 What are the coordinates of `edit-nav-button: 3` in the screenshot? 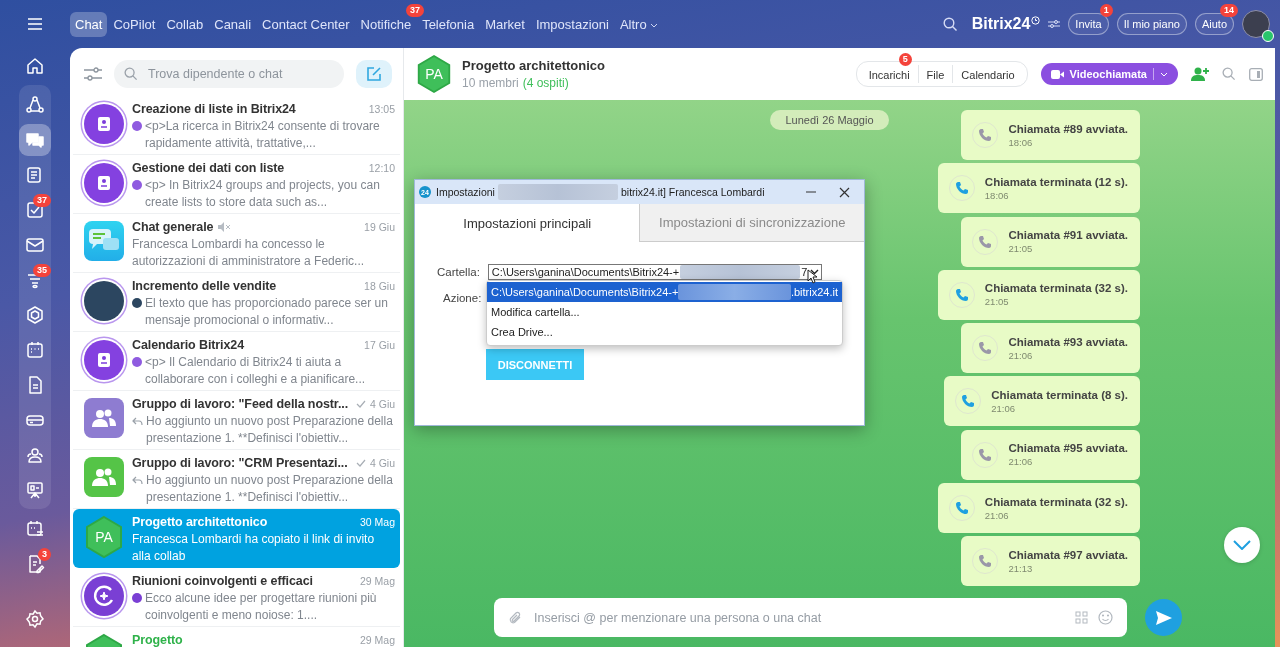 It's located at (35, 563).